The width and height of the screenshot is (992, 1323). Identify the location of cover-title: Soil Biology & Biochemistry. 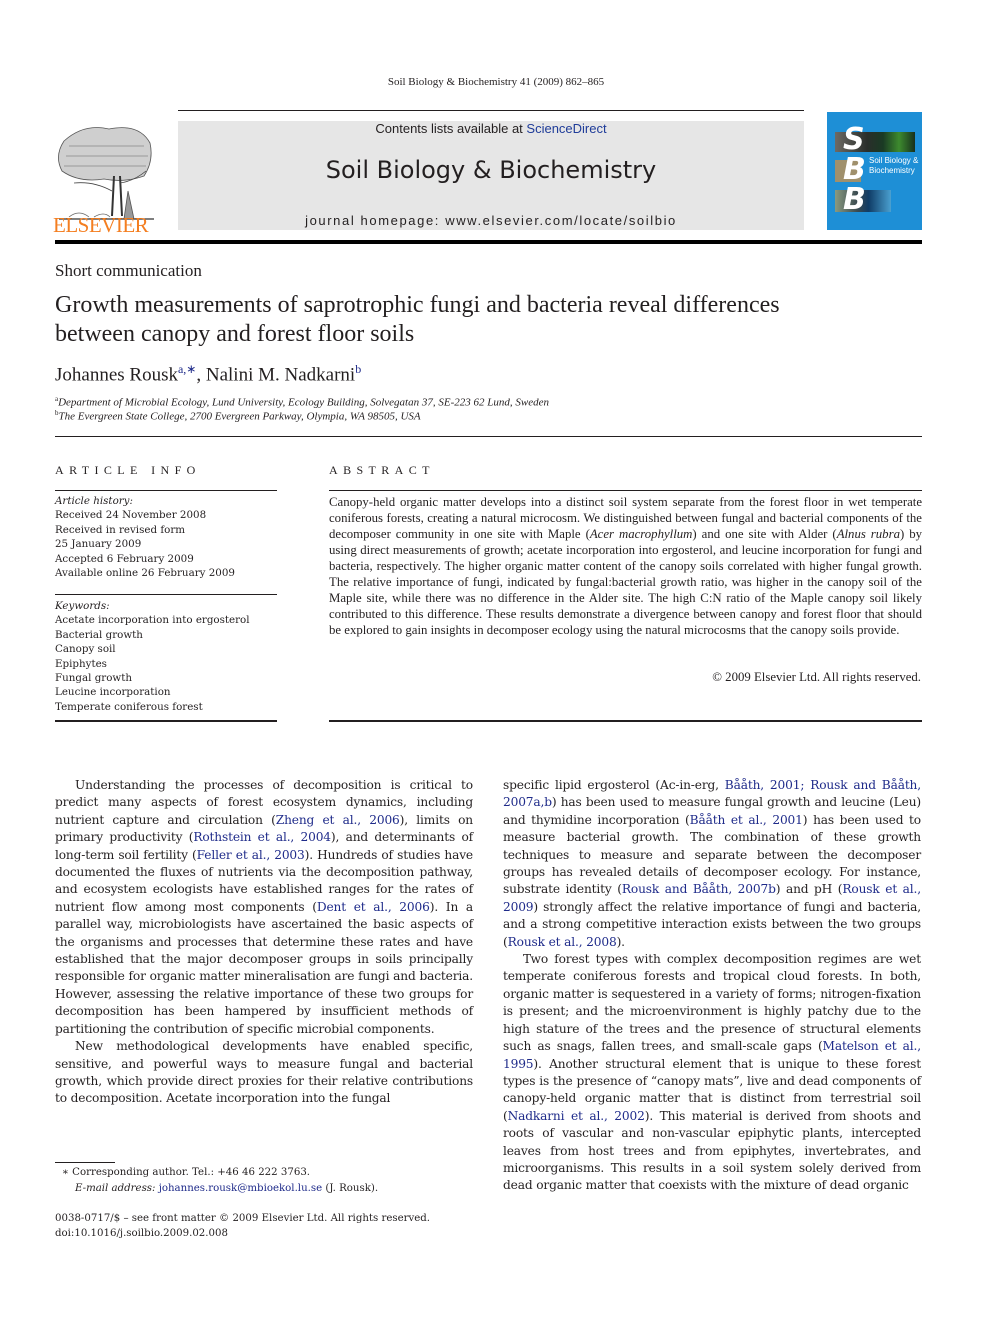
(893, 166).